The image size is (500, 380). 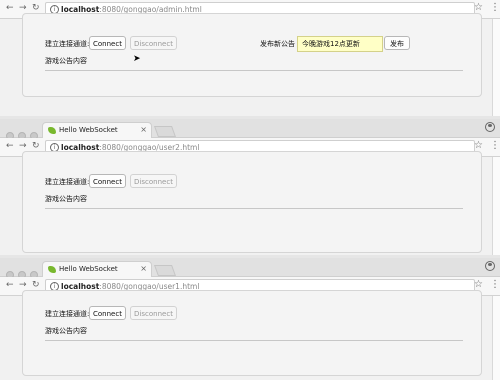 I want to click on mouse-cursor-icon: ➤, so click(x=137, y=59).